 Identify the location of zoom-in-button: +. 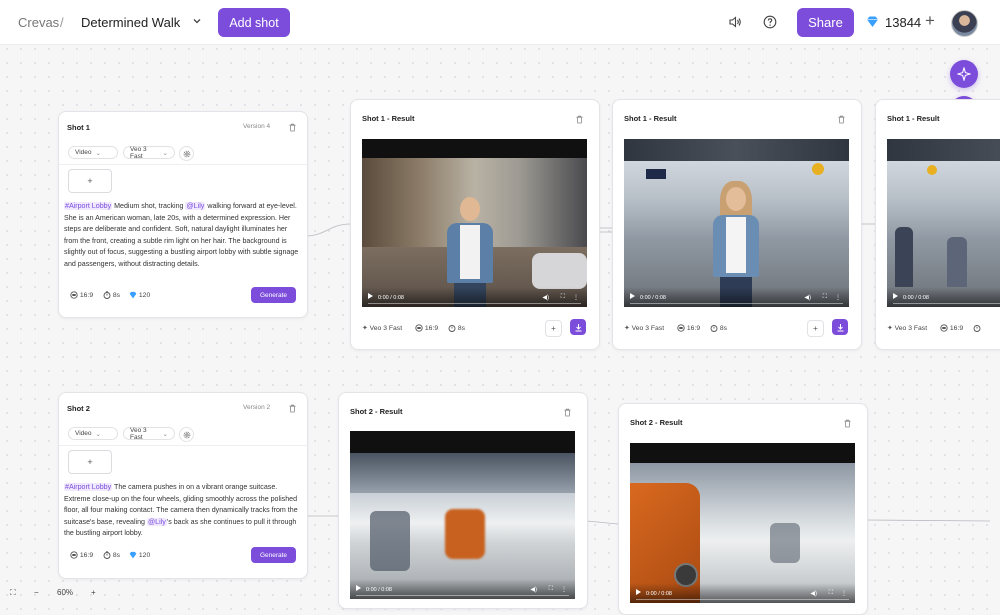
(93, 592).